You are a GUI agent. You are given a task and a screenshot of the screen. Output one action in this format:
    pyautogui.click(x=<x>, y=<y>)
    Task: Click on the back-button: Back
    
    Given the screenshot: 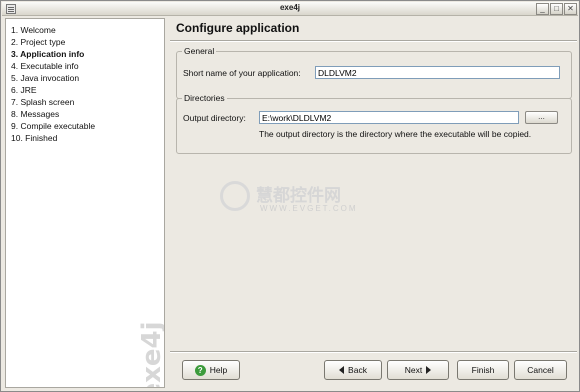 What is the action you would take?
    pyautogui.click(x=353, y=370)
    